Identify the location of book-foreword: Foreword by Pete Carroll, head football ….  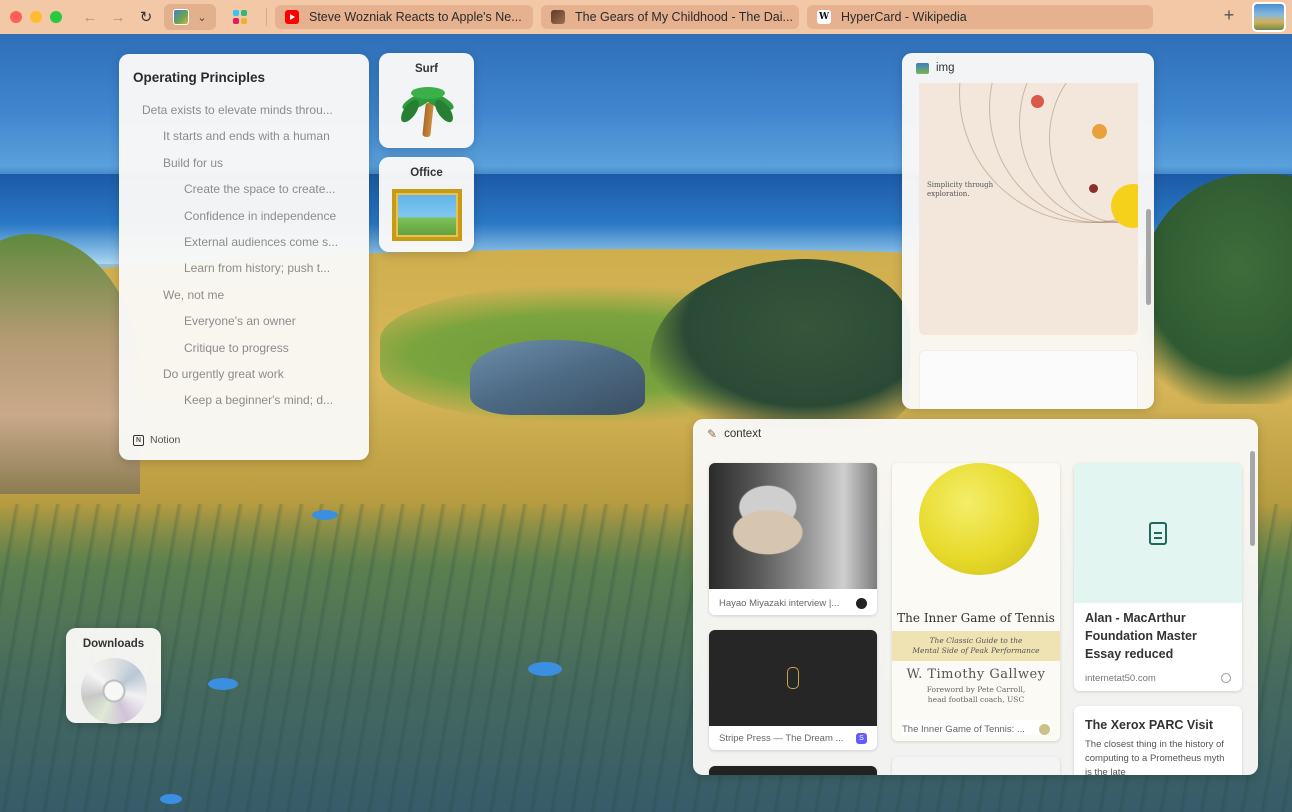
(976, 694).